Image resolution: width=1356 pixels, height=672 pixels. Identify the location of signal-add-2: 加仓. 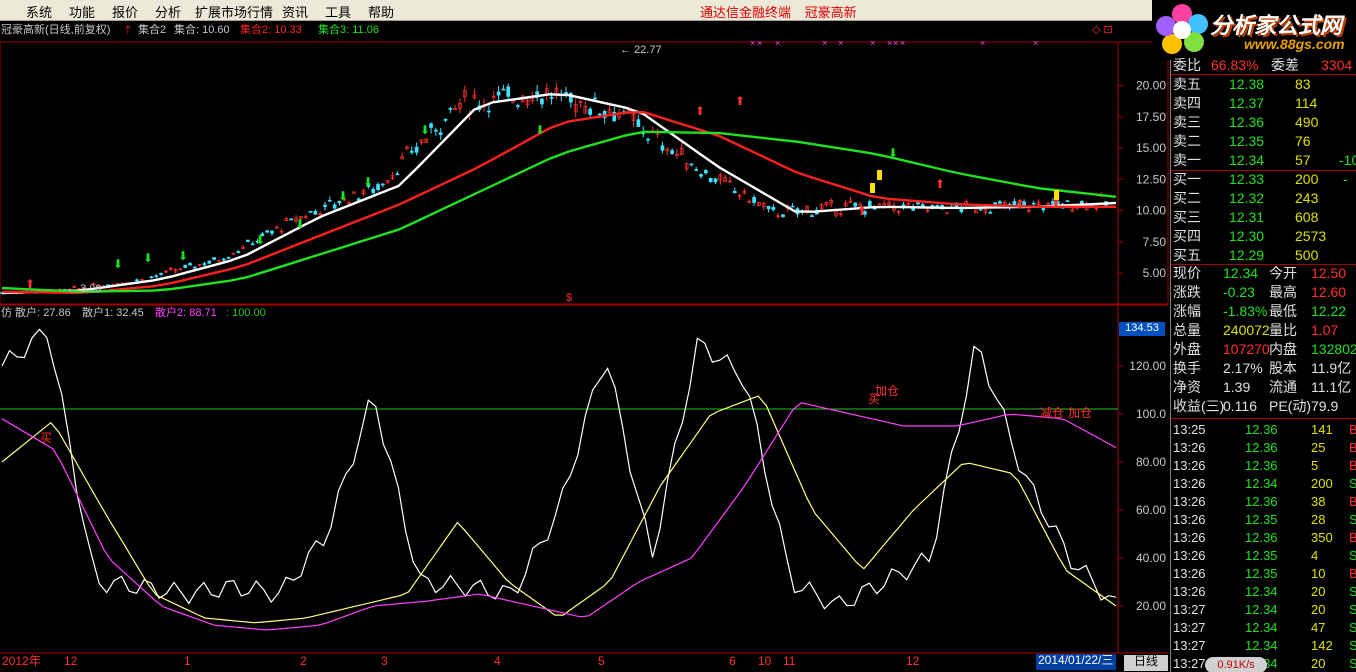
(1080, 413).